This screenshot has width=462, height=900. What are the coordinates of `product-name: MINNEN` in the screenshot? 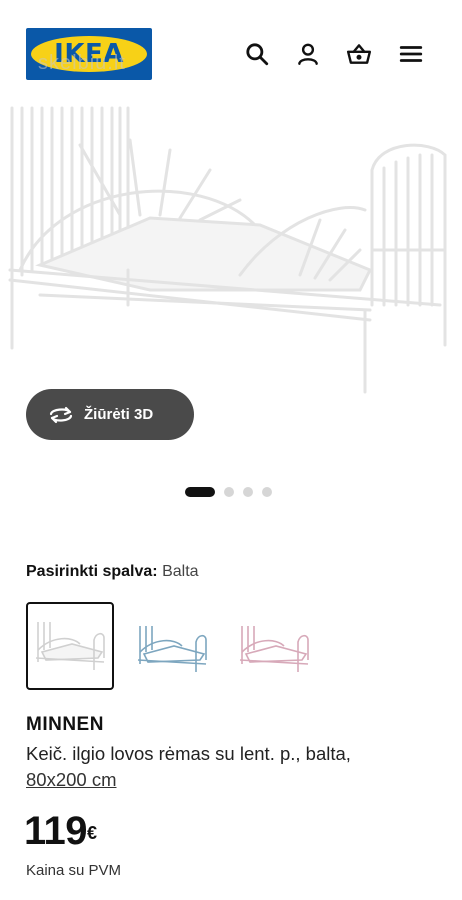 It's located at (65, 724).